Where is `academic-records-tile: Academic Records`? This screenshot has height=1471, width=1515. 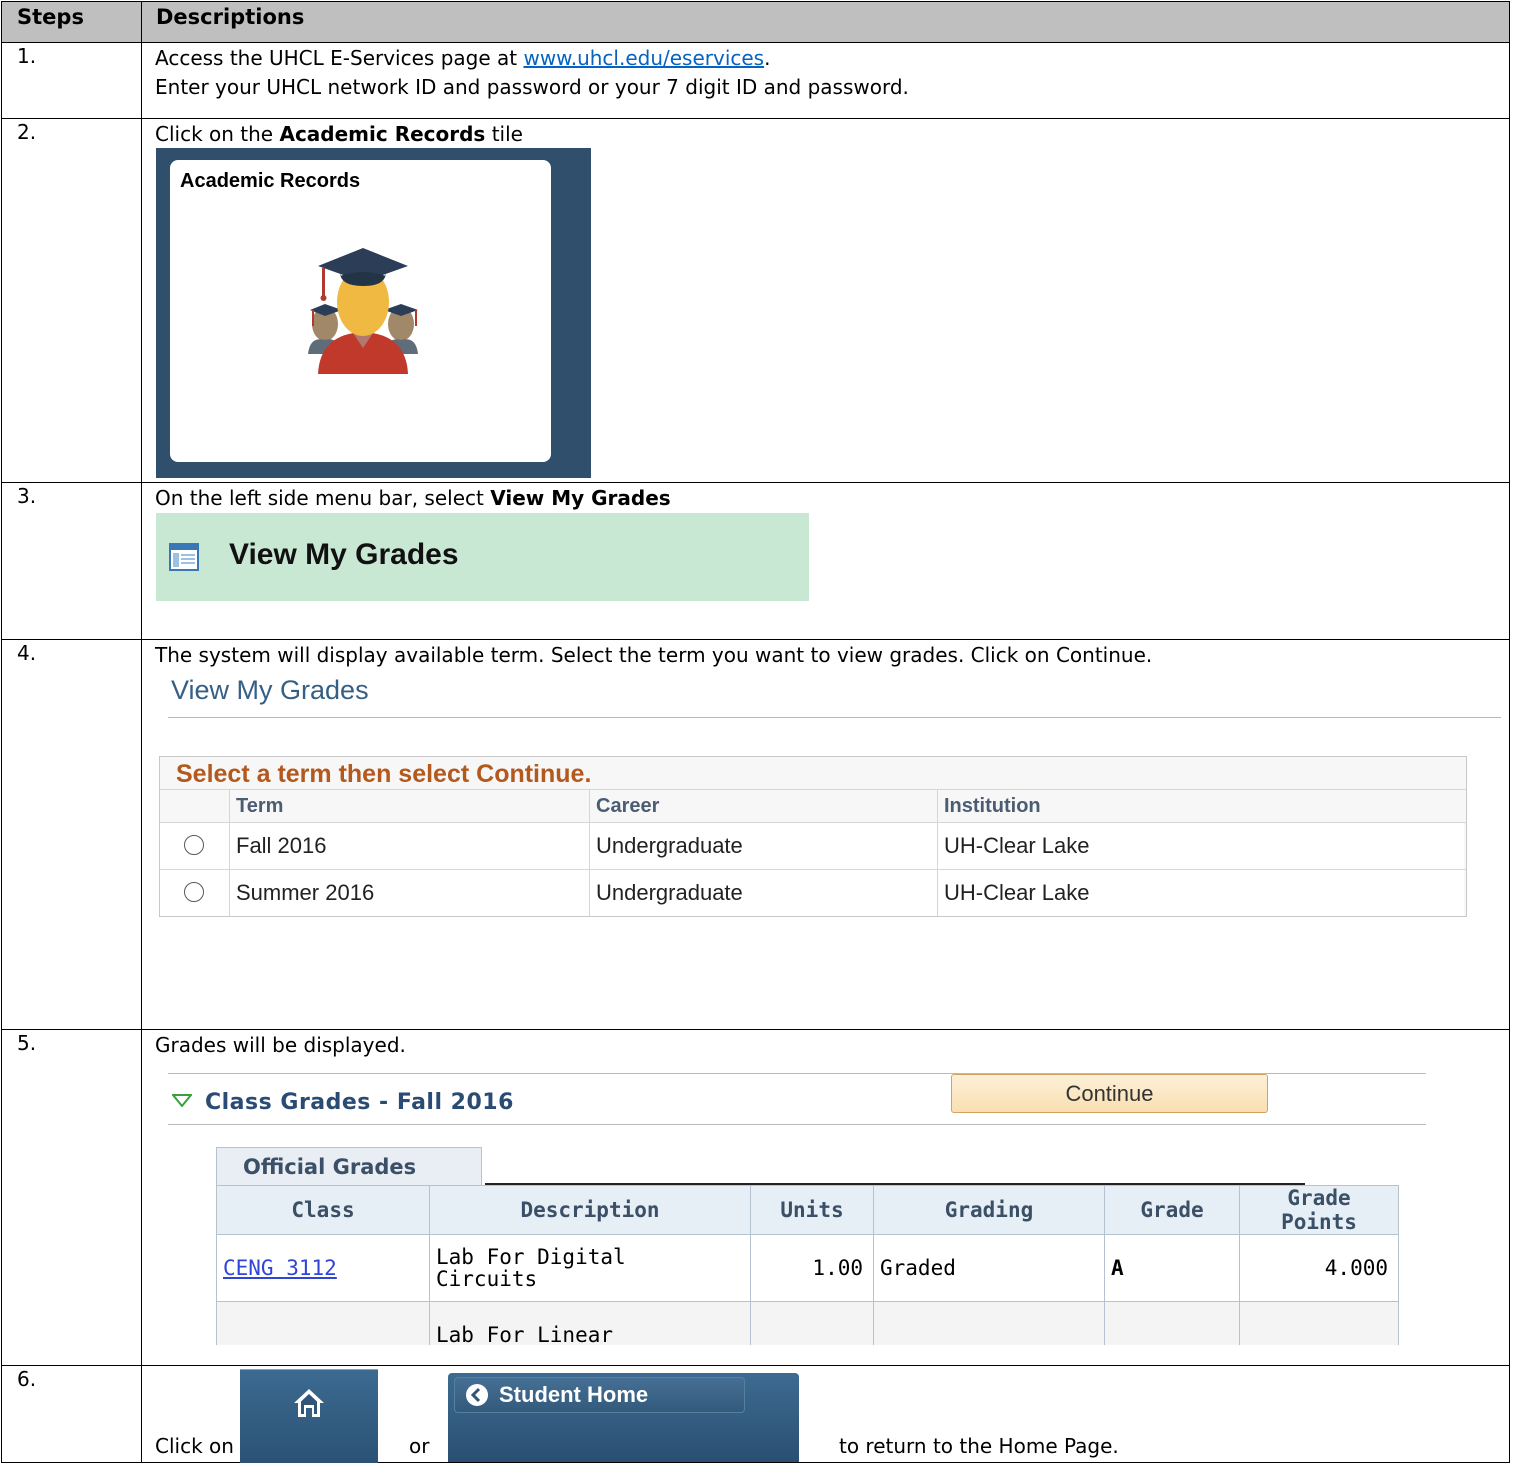 academic-records-tile: Academic Records is located at coordinates (360, 311).